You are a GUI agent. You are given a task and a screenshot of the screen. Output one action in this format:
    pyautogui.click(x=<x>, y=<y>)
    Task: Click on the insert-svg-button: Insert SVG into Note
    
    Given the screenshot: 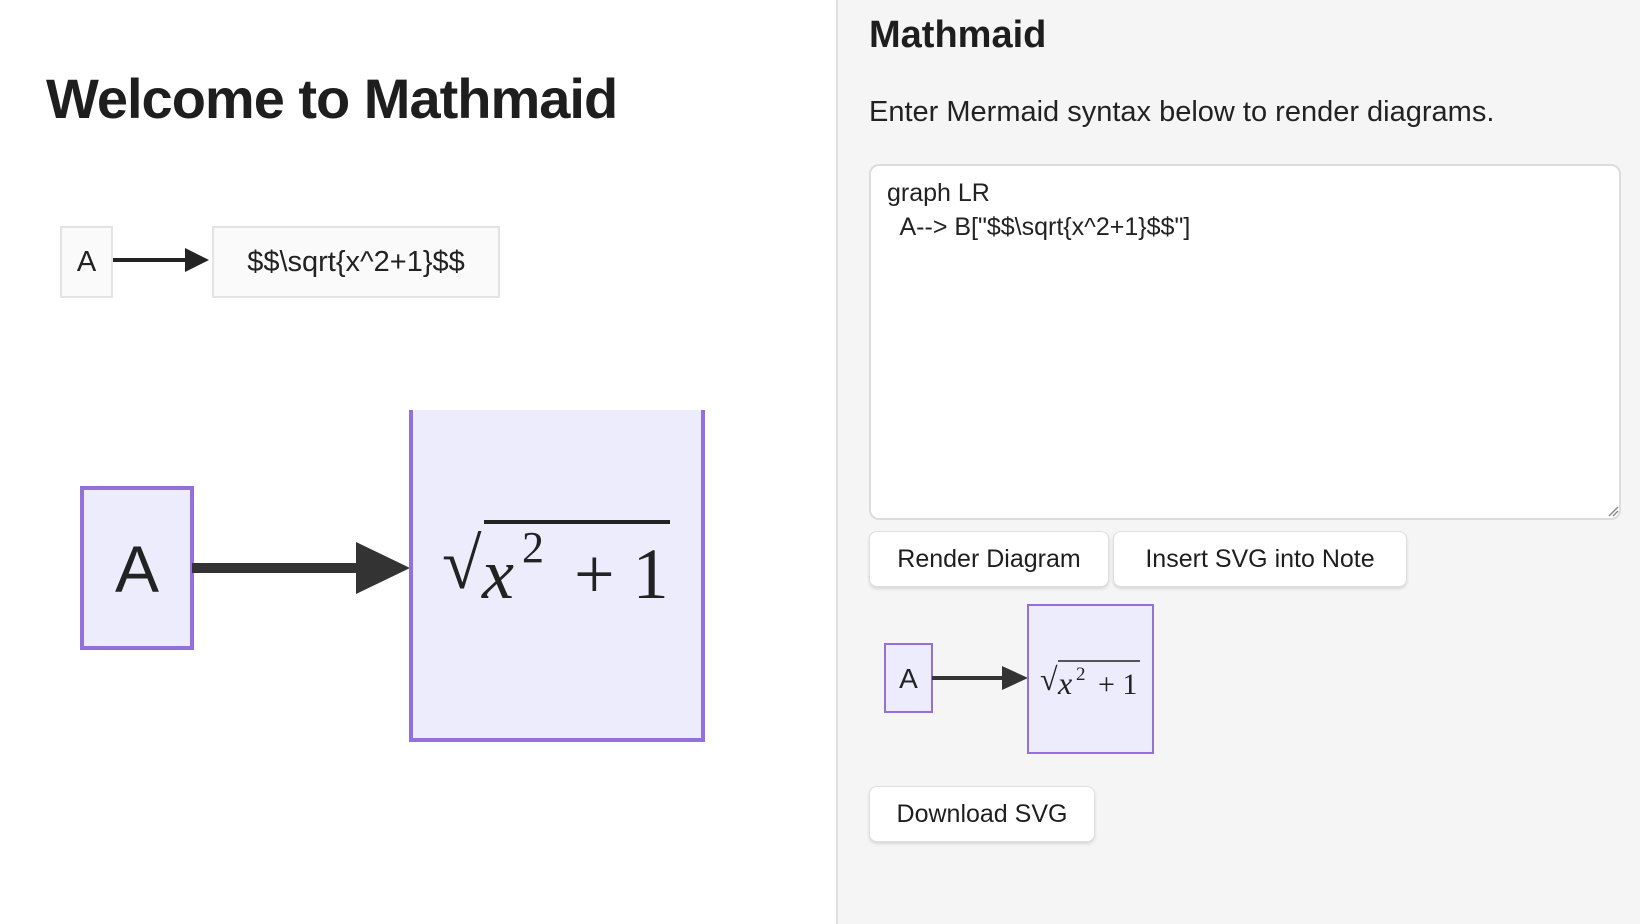 What is the action you would take?
    pyautogui.click(x=1260, y=559)
    